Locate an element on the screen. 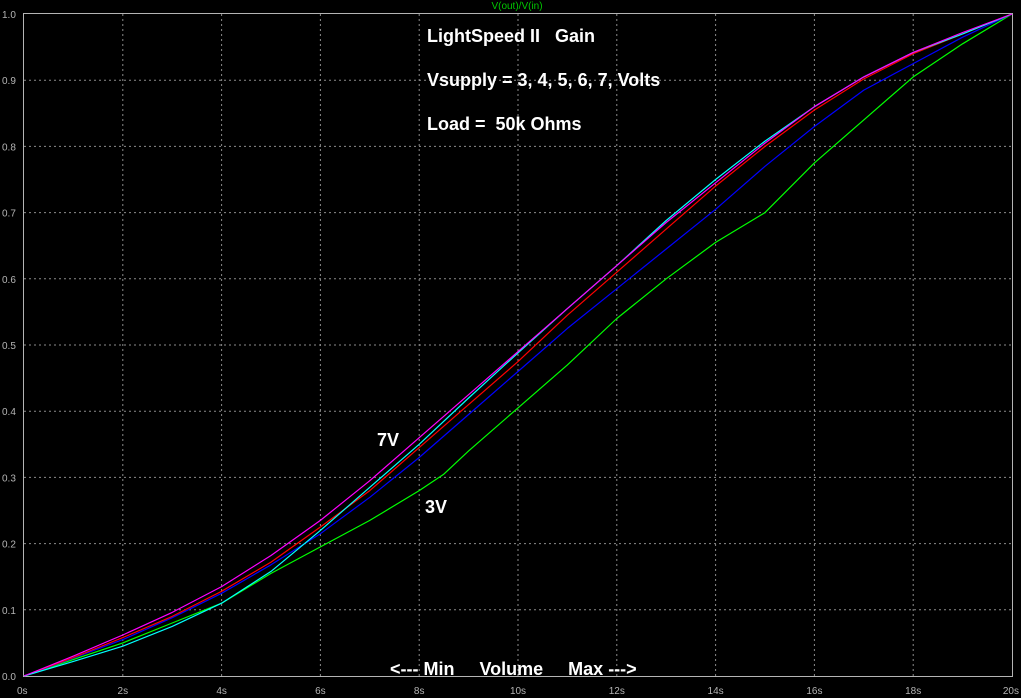 The width and height of the screenshot is (1021, 698). y-tick-label: 0.4 is located at coordinates (9, 412).